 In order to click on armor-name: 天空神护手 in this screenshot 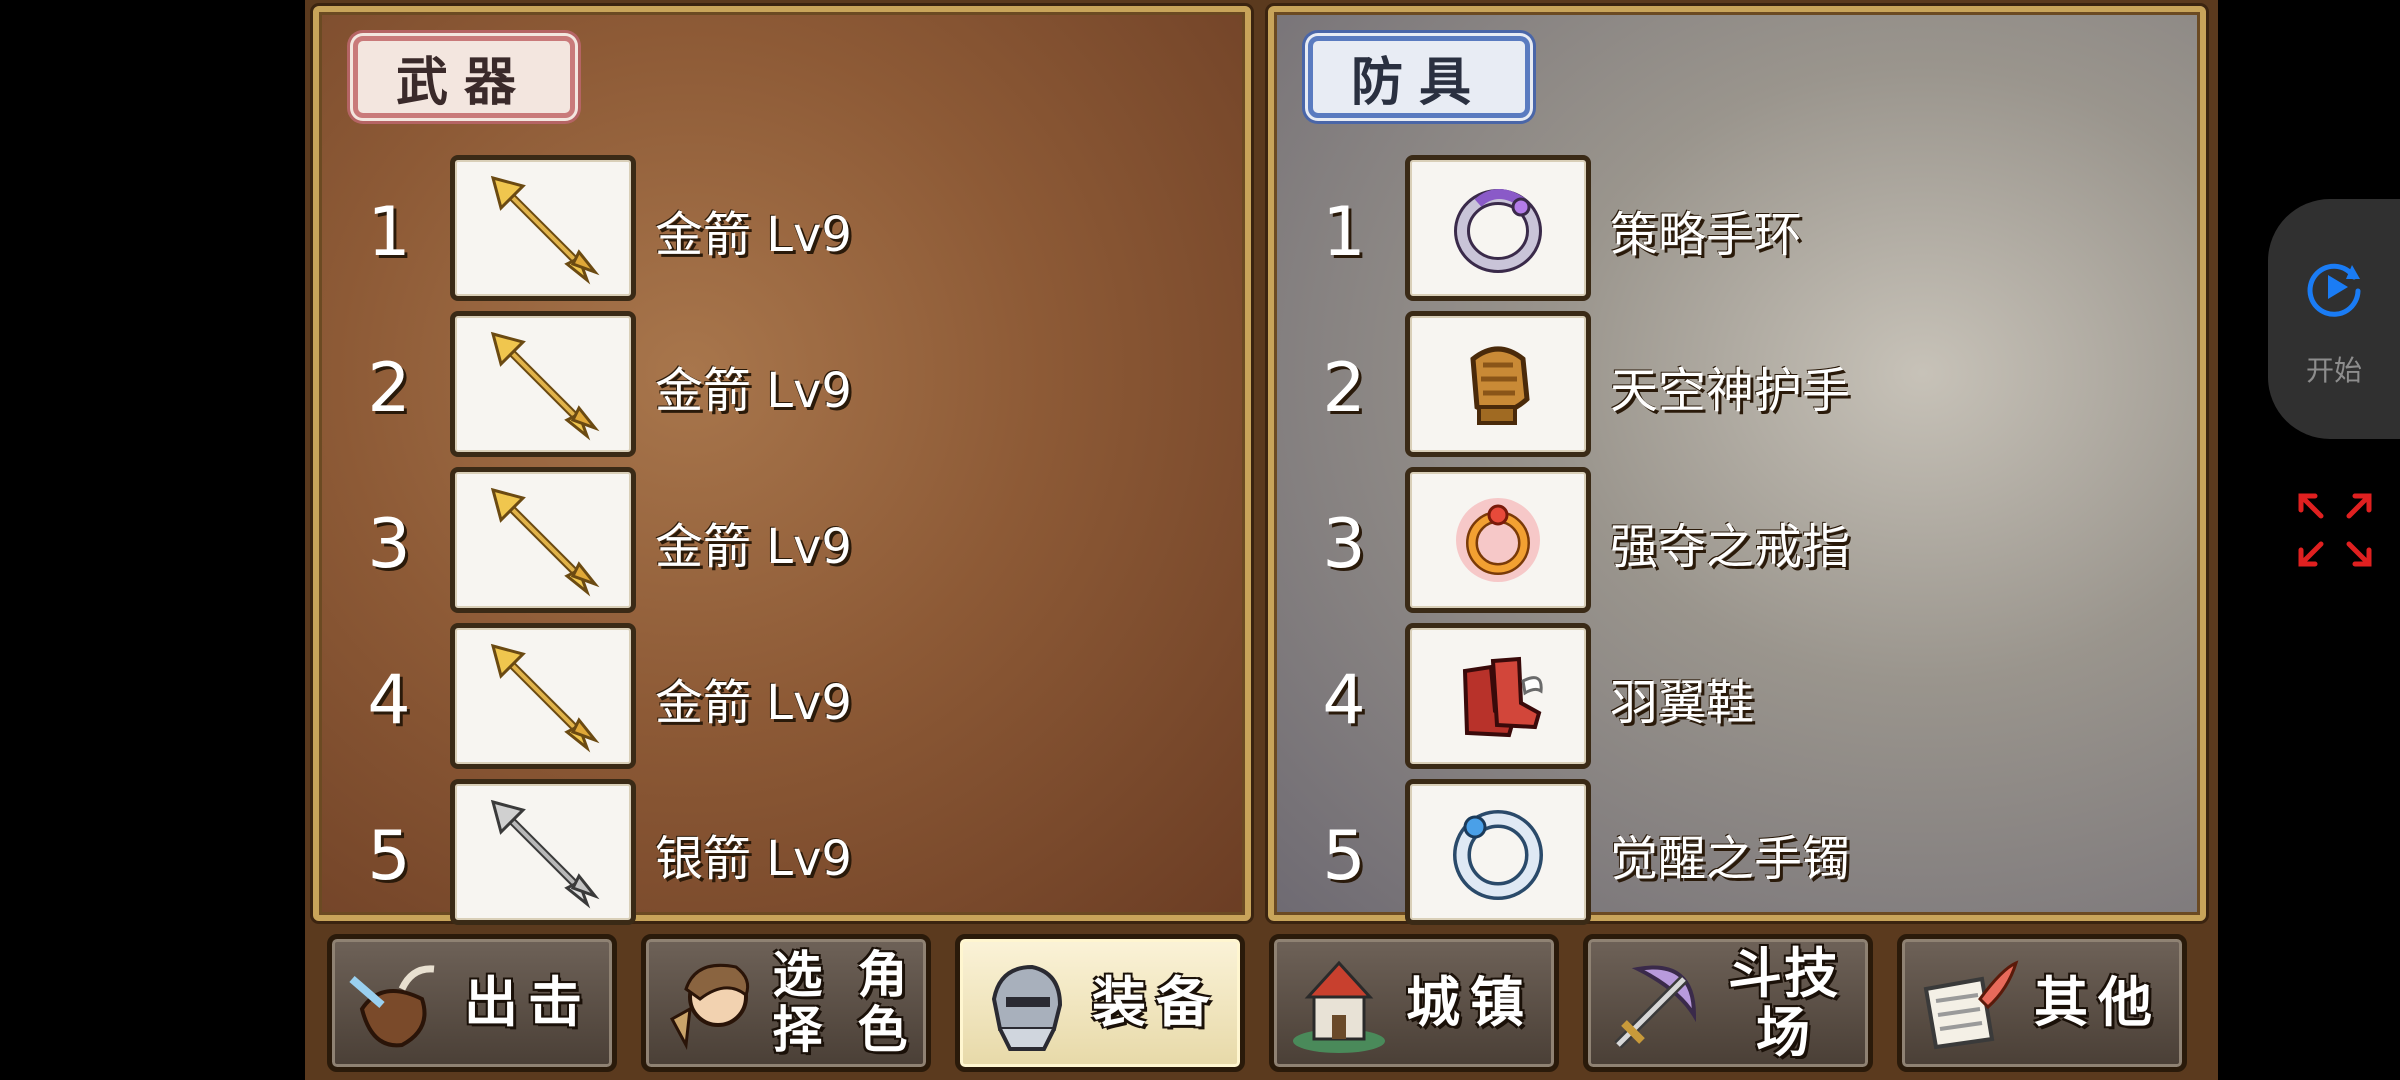, I will do `click(1730, 391)`.